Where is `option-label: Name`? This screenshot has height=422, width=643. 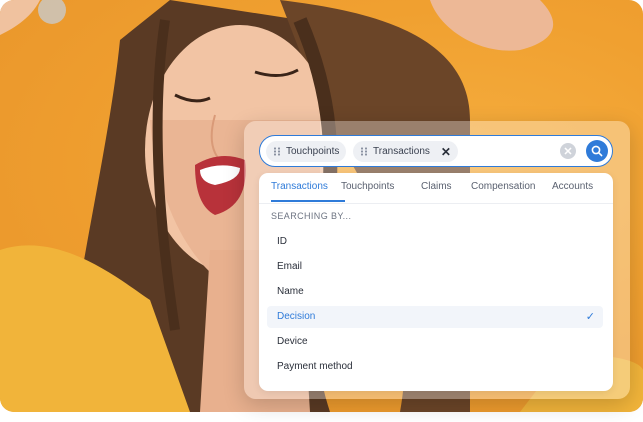
option-label: Name is located at coordinates (290, 291).